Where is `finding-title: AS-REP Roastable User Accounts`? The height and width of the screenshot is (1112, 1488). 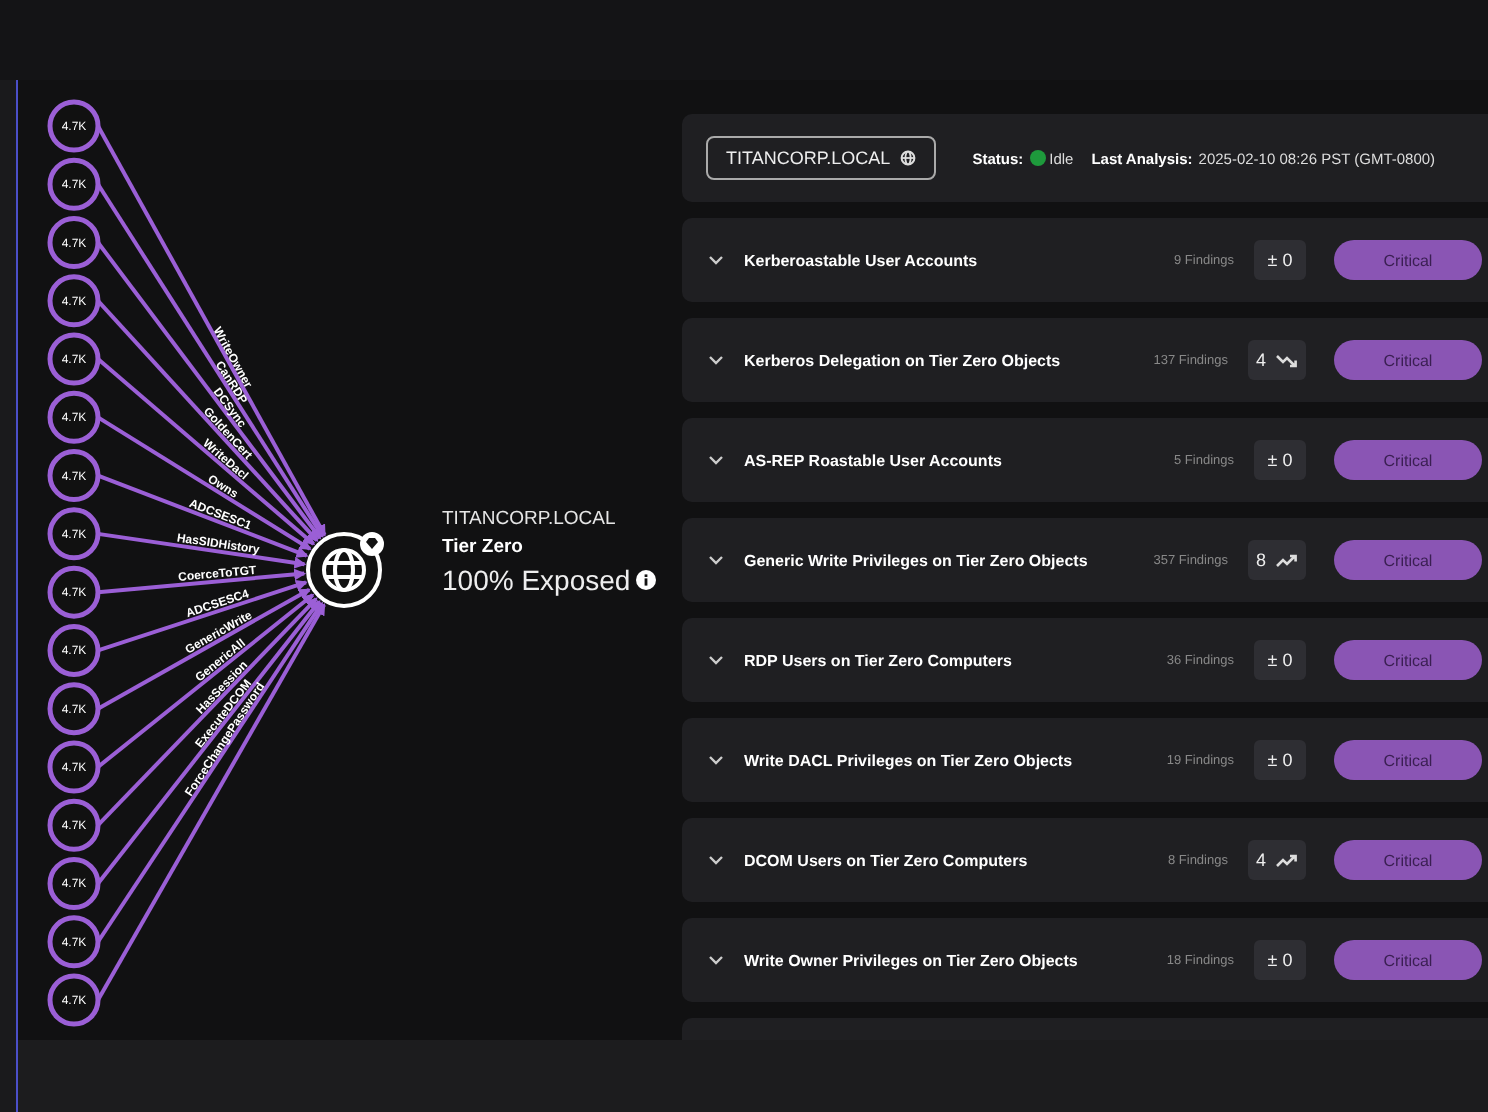 finding-title: AS-REP Roastable User Accounts is located at coordinates (874, 460).